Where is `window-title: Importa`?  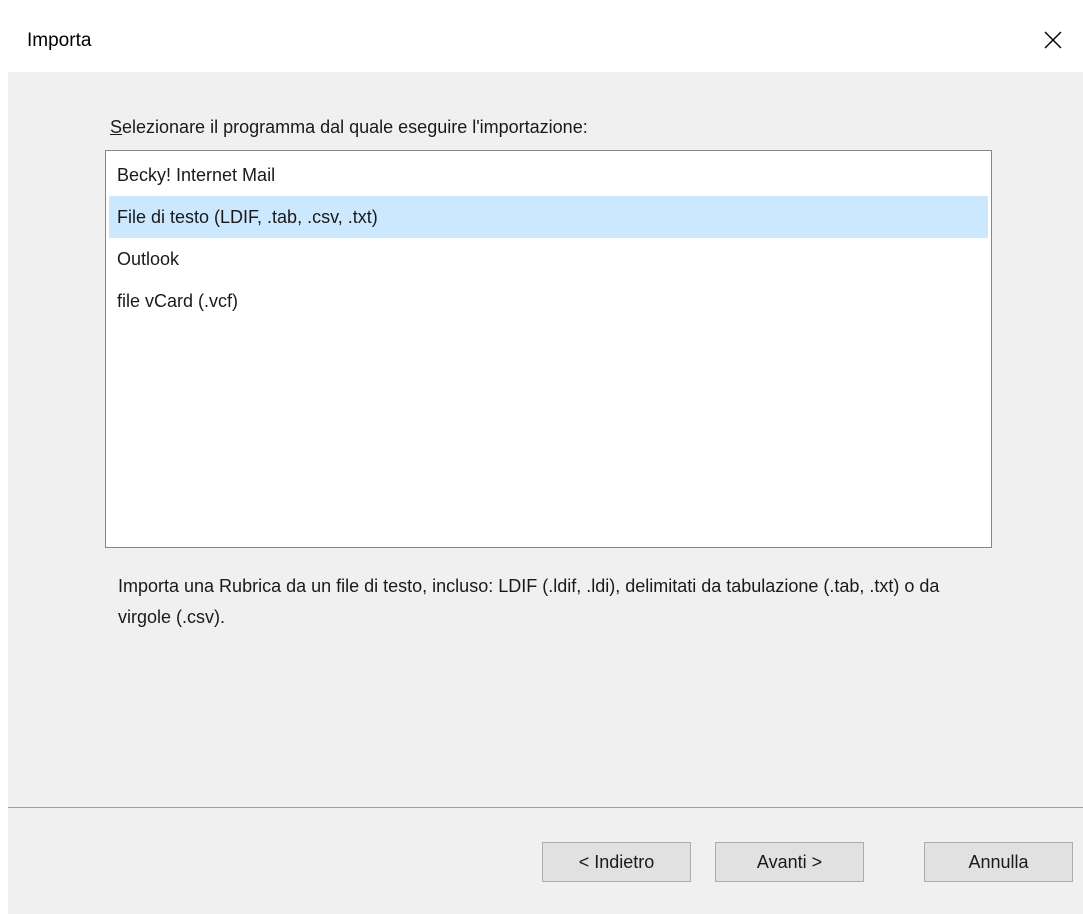 window-title: Importa is located at coordinates (59, 40).